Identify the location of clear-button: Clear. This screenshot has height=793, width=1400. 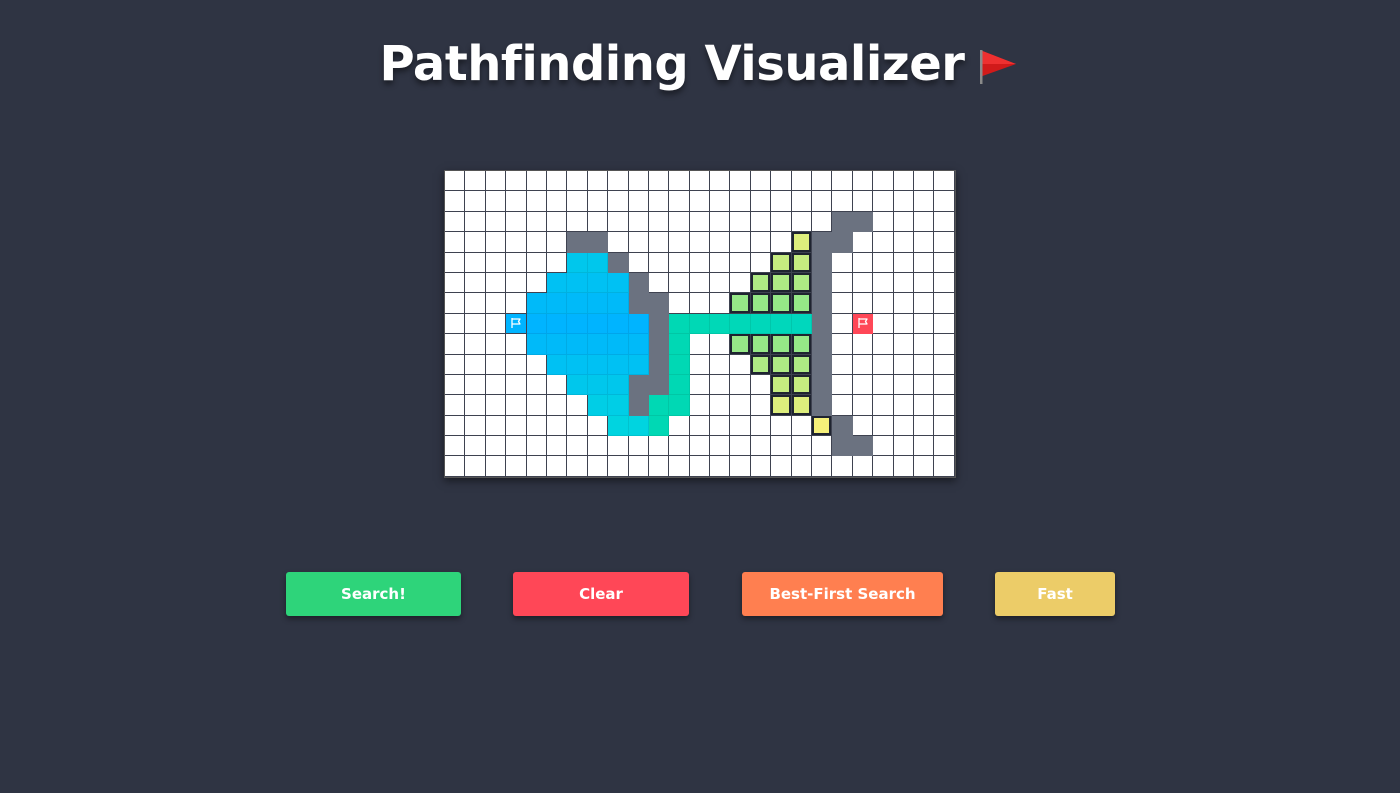
(601, 594).